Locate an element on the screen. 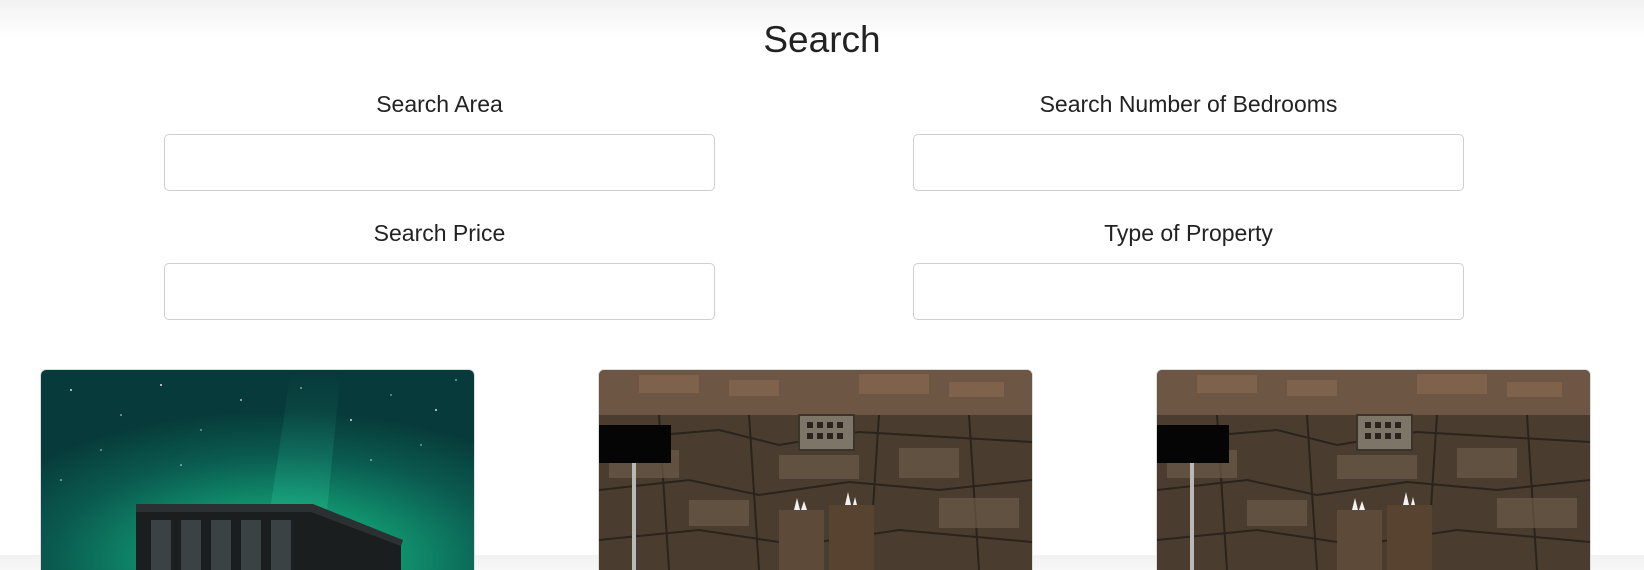 The image size is (1644, 570). search-price-label: Search Price is located at coordinates (439, 233).